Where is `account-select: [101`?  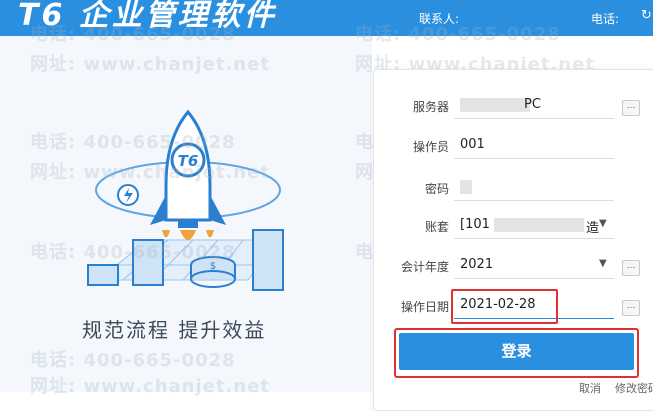 account-select: [101 is located at coordinates (475, 224).